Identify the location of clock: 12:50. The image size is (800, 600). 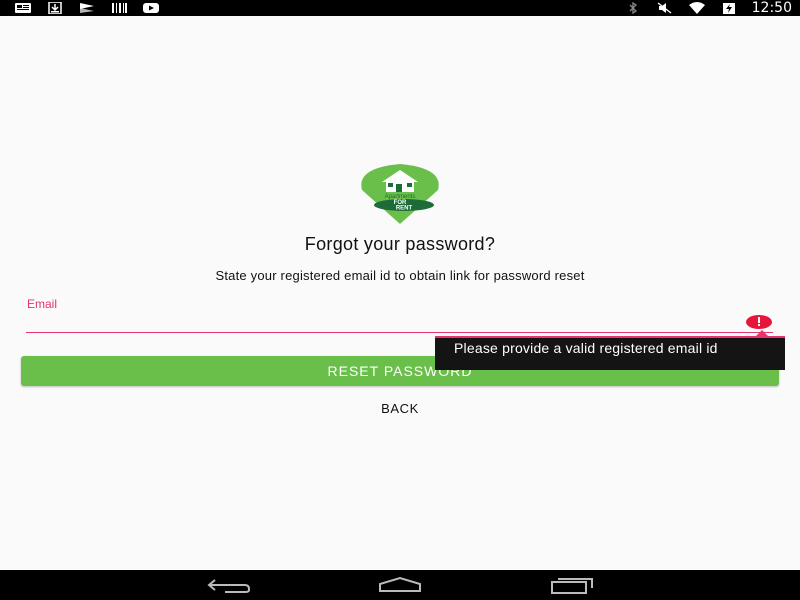
(771, 8).